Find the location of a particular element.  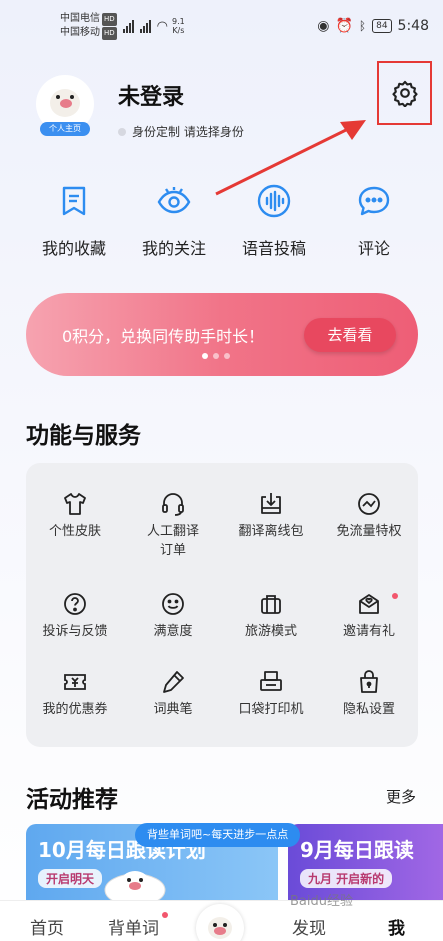

service-pocket-printer: 口袋打印机 is located at coordinates (271, 694).